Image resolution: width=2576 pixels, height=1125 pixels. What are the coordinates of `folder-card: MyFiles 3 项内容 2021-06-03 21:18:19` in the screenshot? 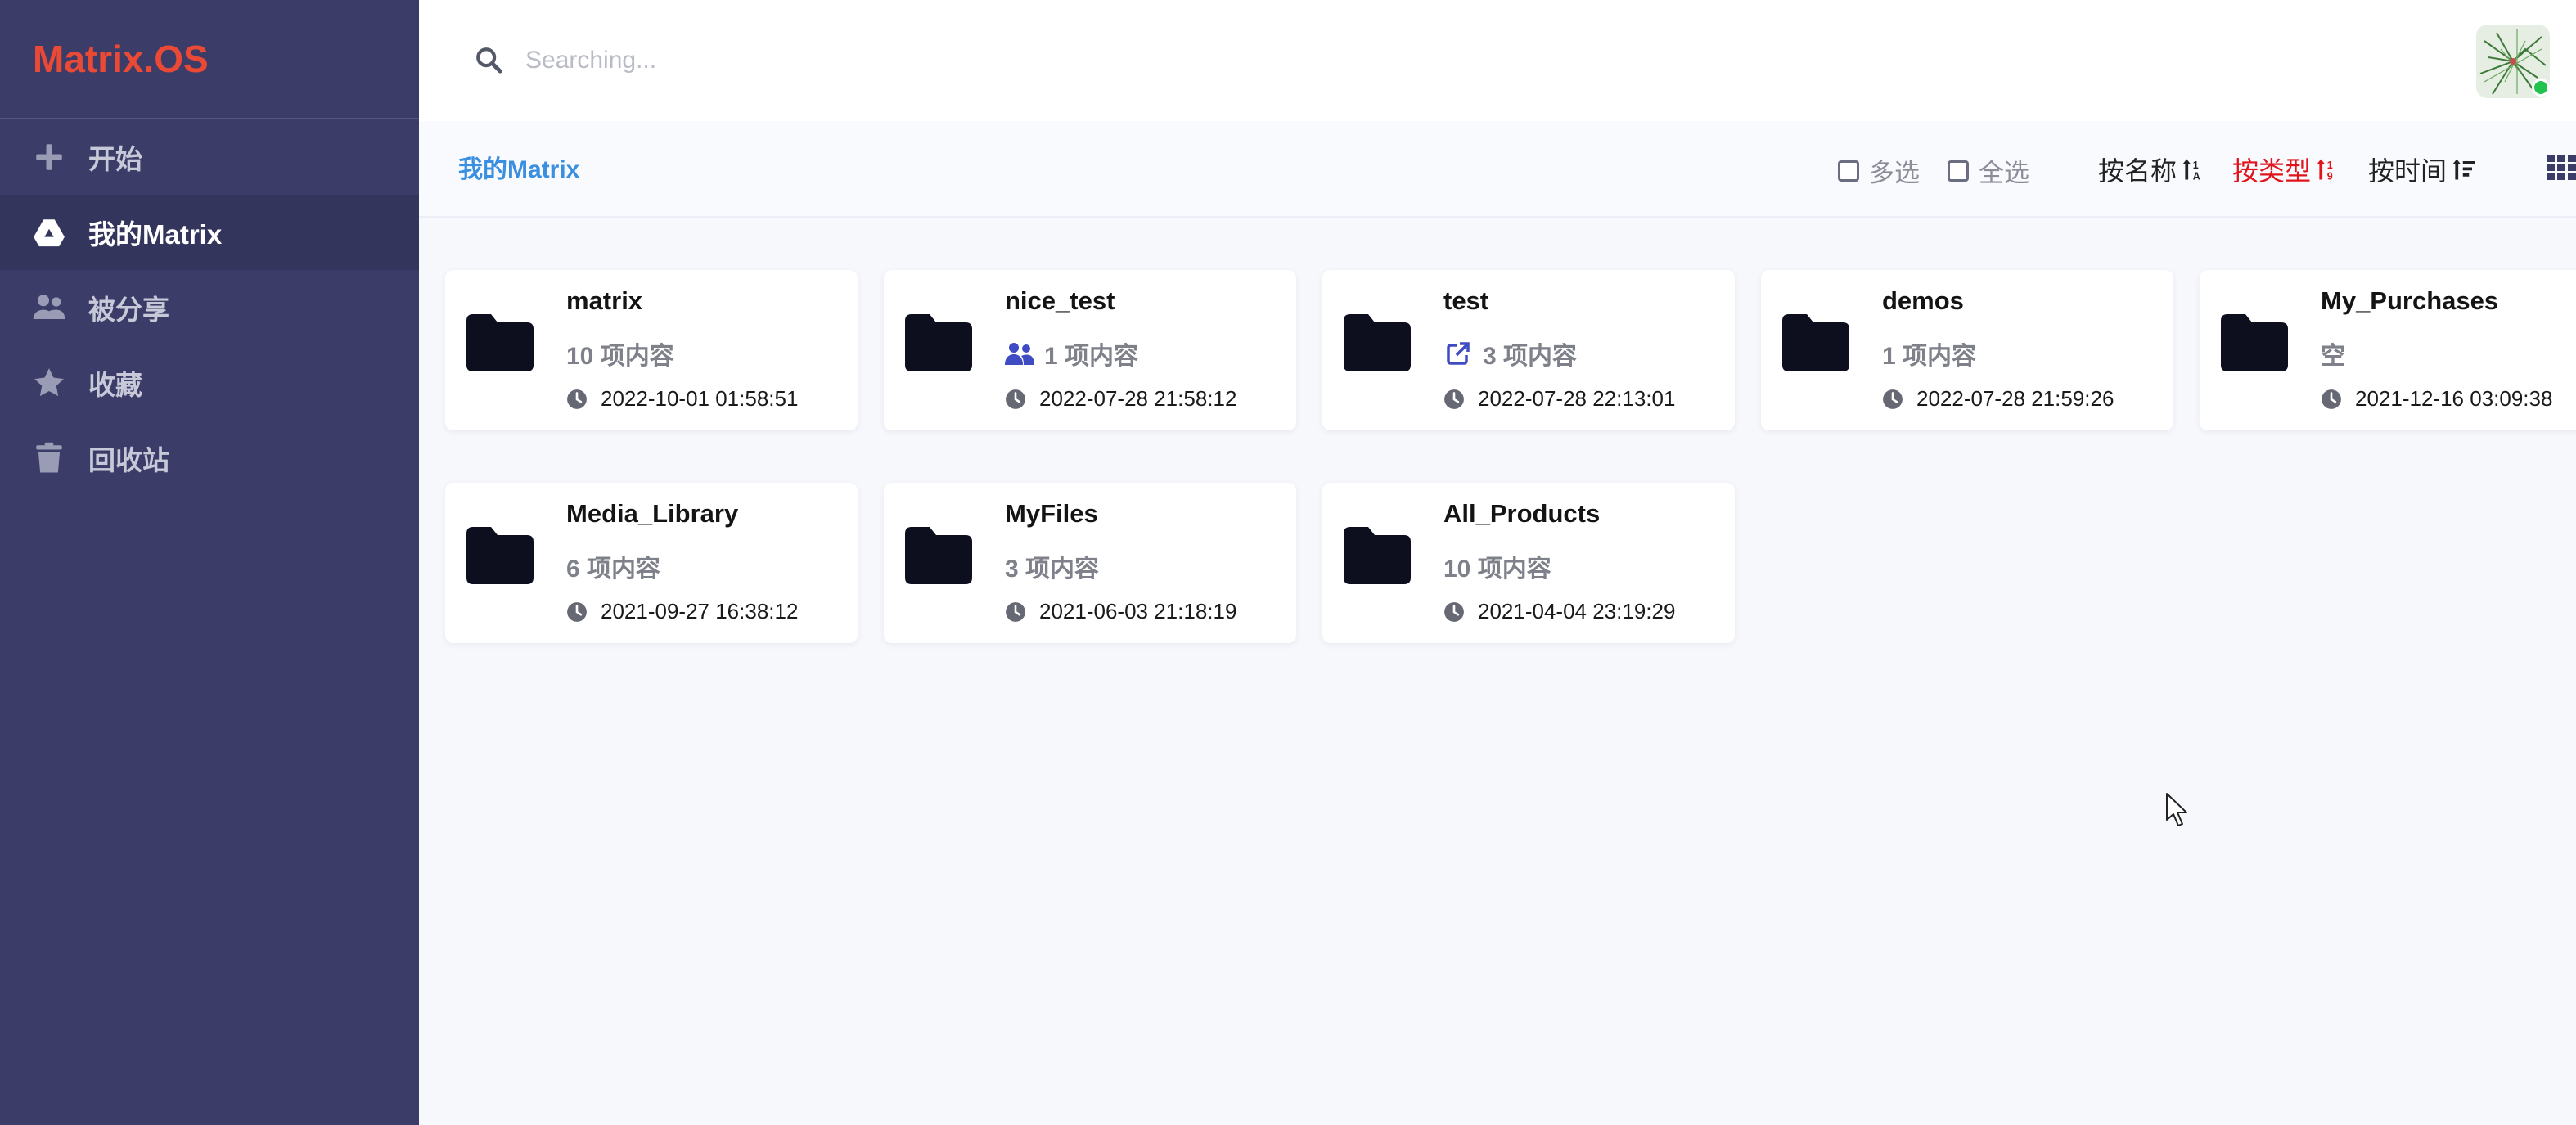 It's located at (1090, 563).